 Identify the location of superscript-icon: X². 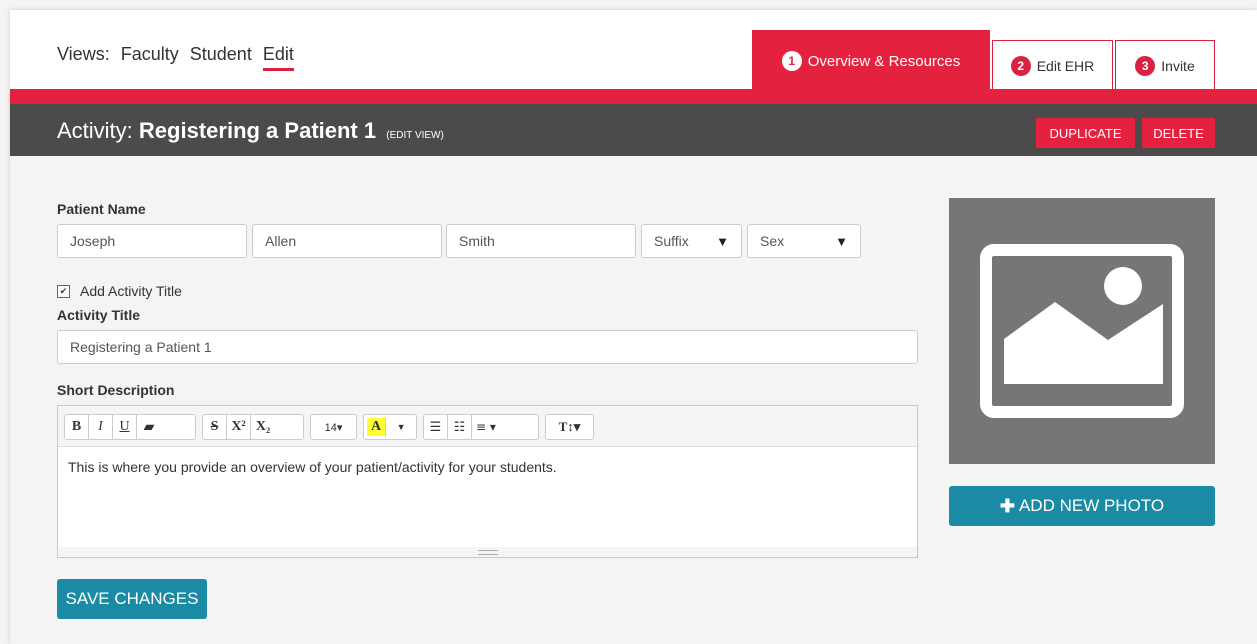
(239, 427).